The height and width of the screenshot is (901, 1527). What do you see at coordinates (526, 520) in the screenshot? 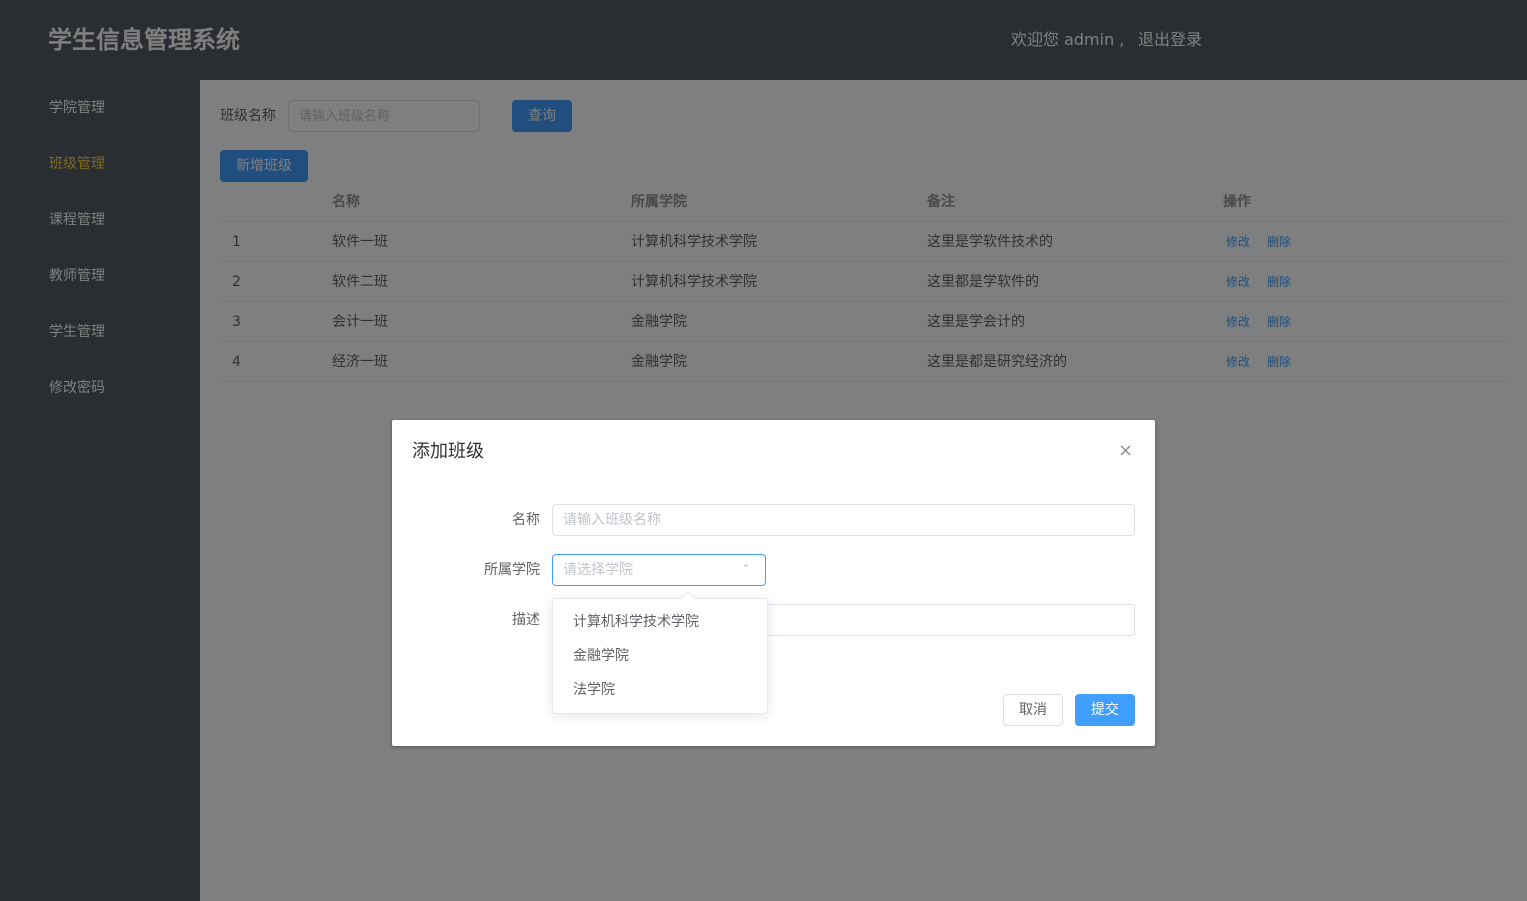
I see `name-label: 名称` at bounding box center [526, 520].